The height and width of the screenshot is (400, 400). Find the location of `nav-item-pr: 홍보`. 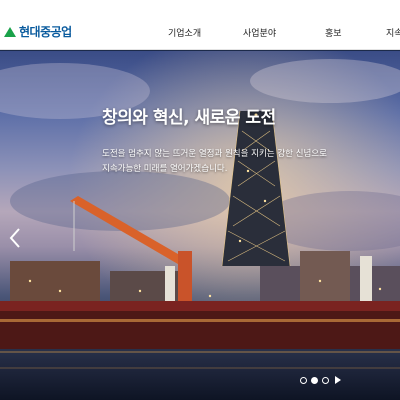

nav-item-pr: 홍보 is located at coordinates (333, 32).